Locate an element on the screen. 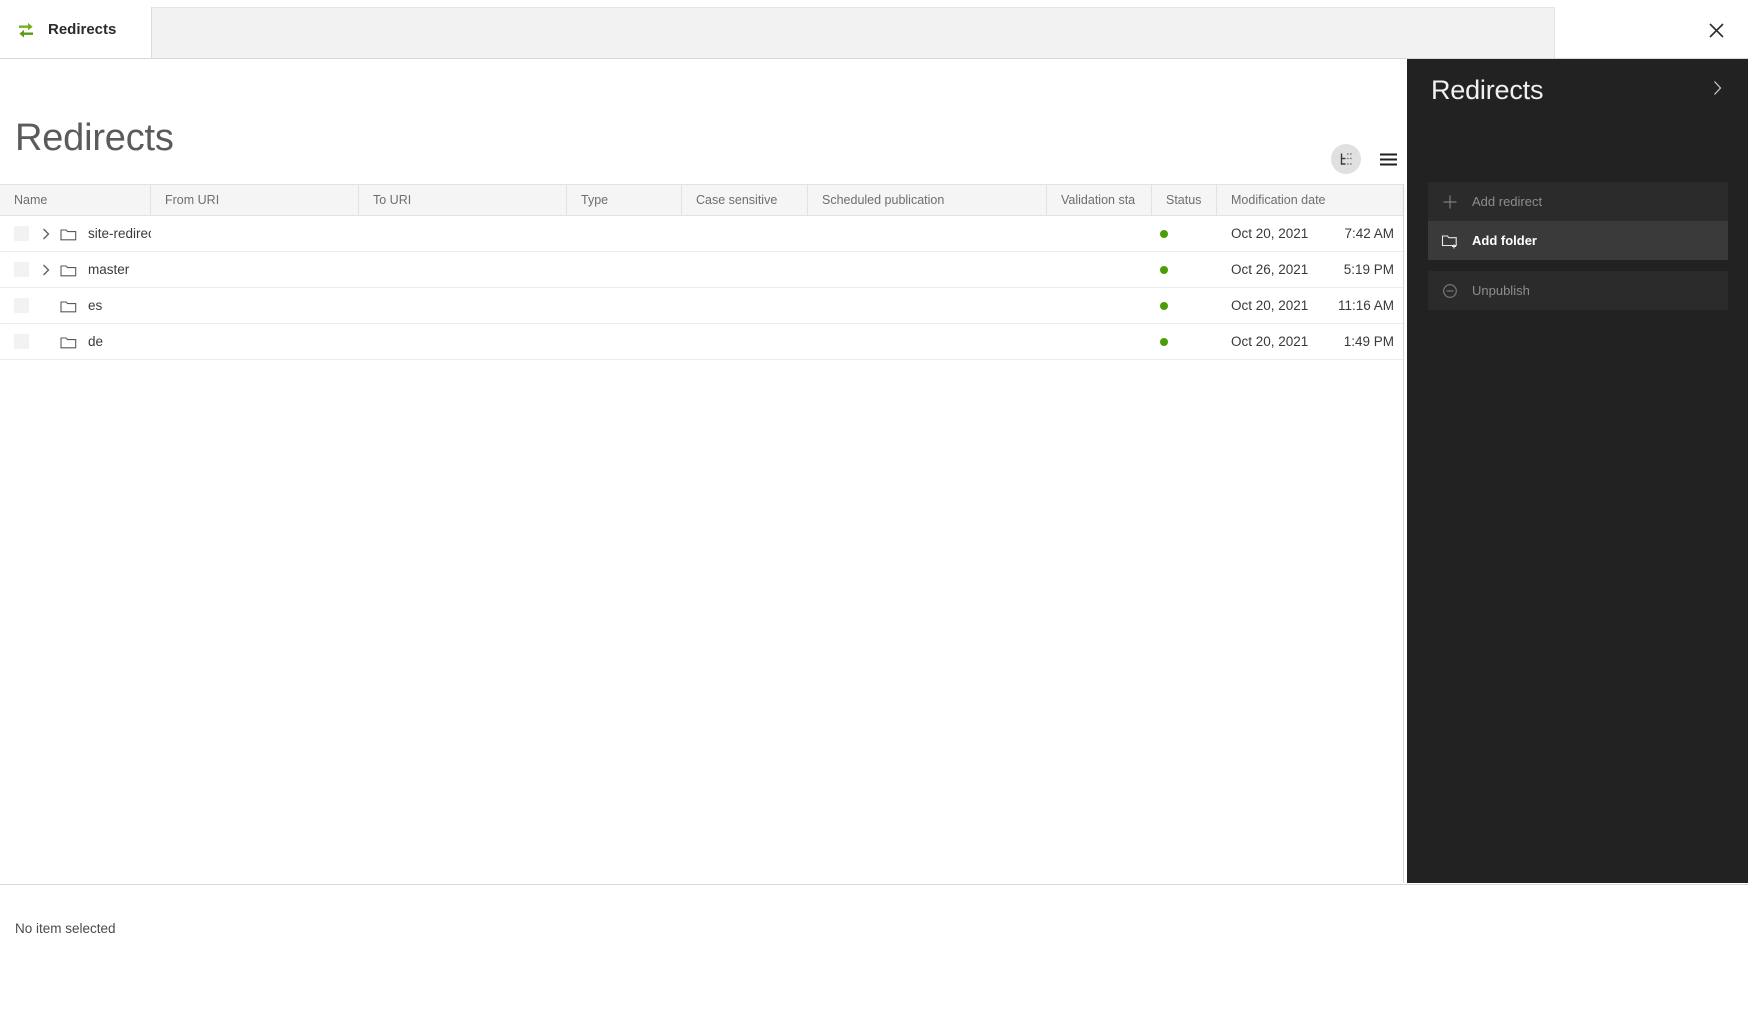 This screenshot has height=1024, width=1748. tab-bar: Redirects is located at coordinates (874, 29).